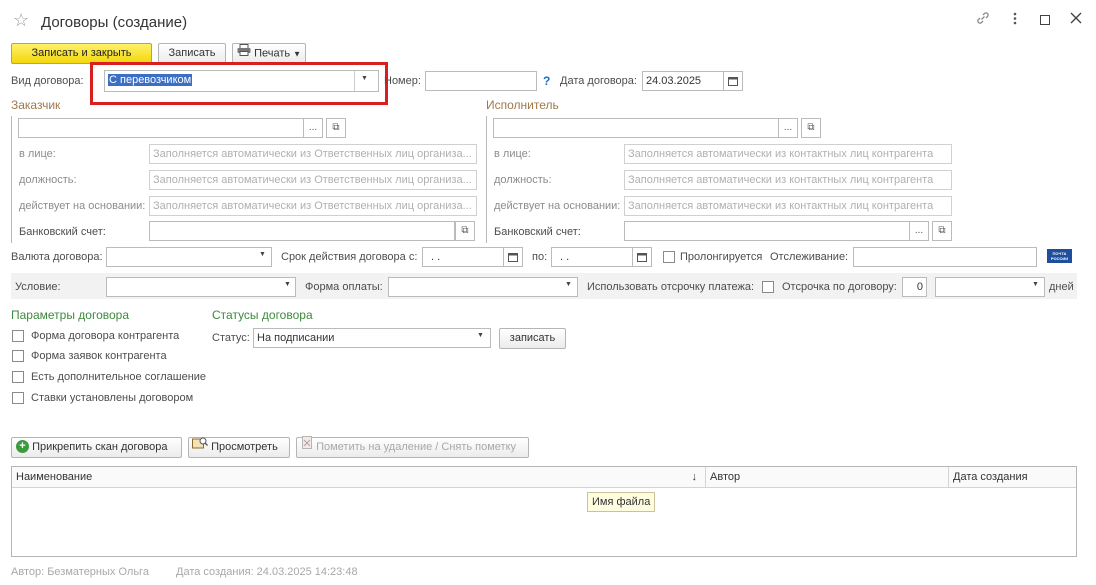 This screenshot has height=585, width=1096. Describe the element at coordinates (80, 572) in the screenshot. I see `footer-author: Автор: Безматерных Ольга` at that location.